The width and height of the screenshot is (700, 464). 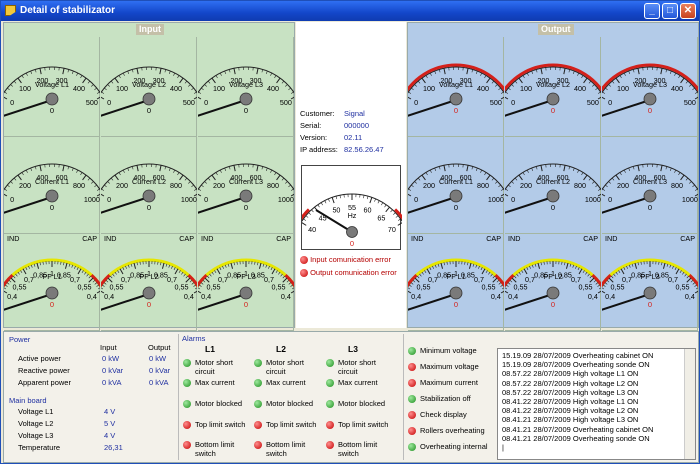 What do you see at coordinates (449, 366) in the screenshot?
I see `general-alarm-text: Maximum voltage` at bounding box center [449, 366].